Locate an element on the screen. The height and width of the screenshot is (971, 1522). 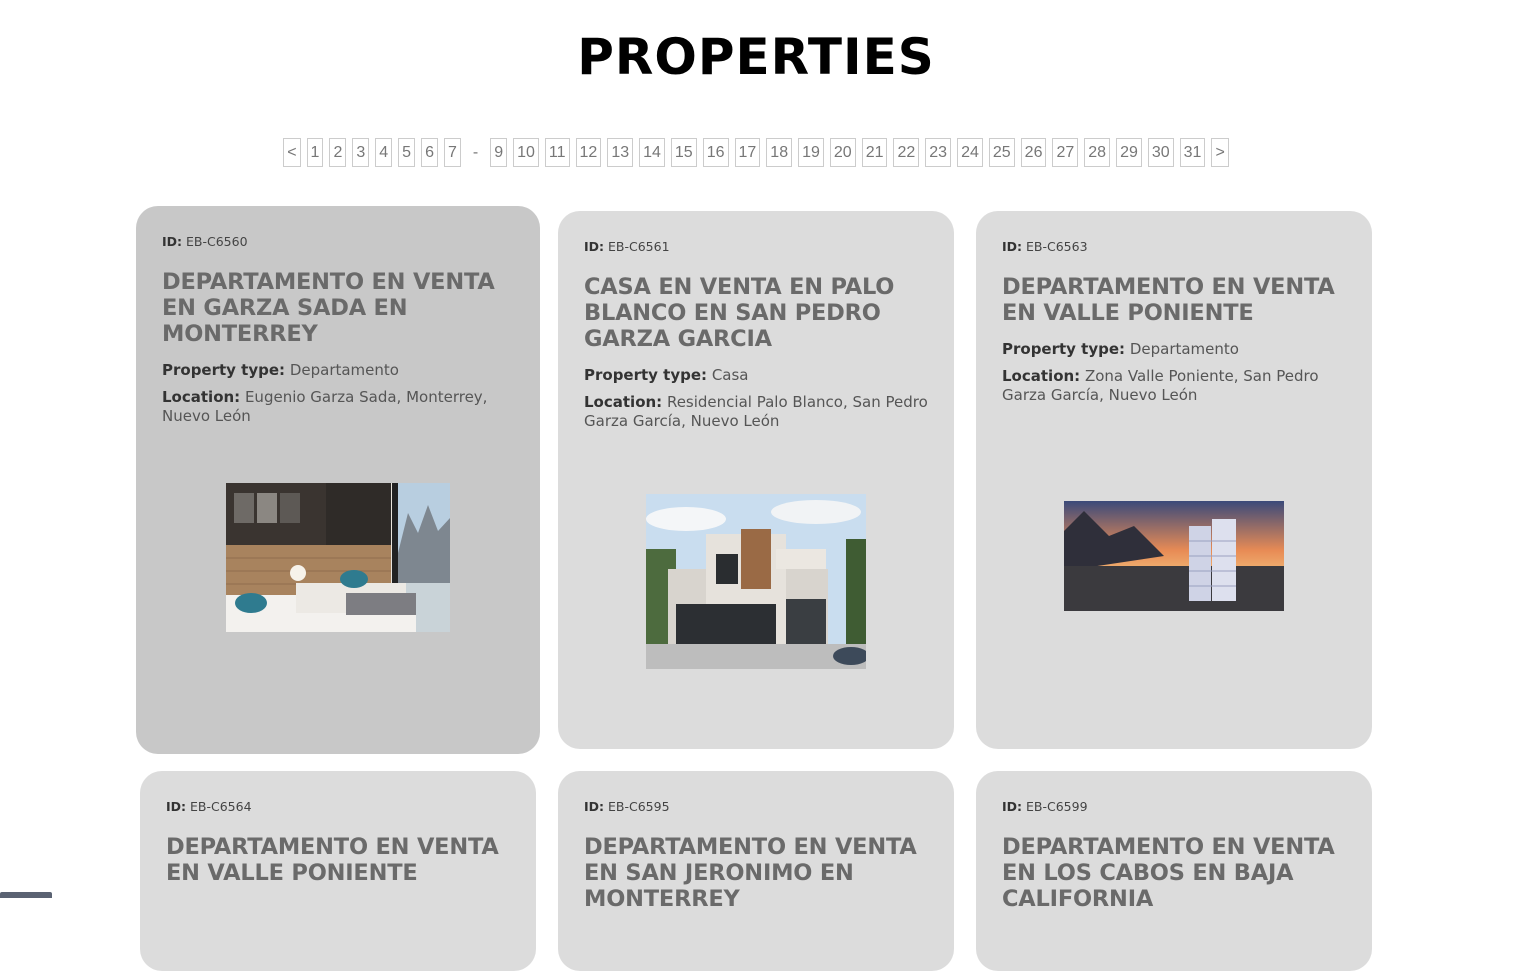
property-type-value: Casa is located at coordinates (730, 375).